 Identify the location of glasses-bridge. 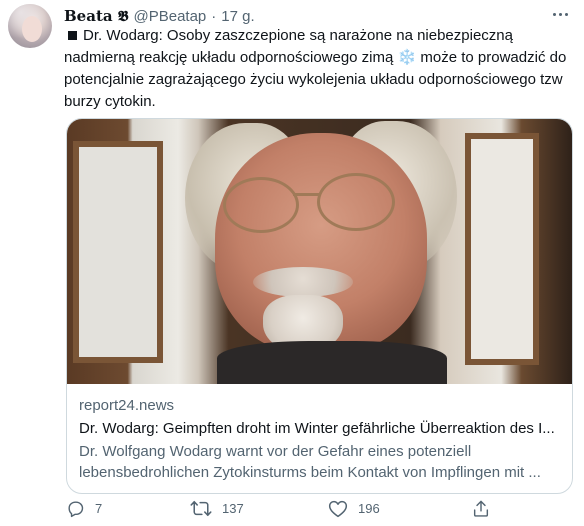
(306, 194).